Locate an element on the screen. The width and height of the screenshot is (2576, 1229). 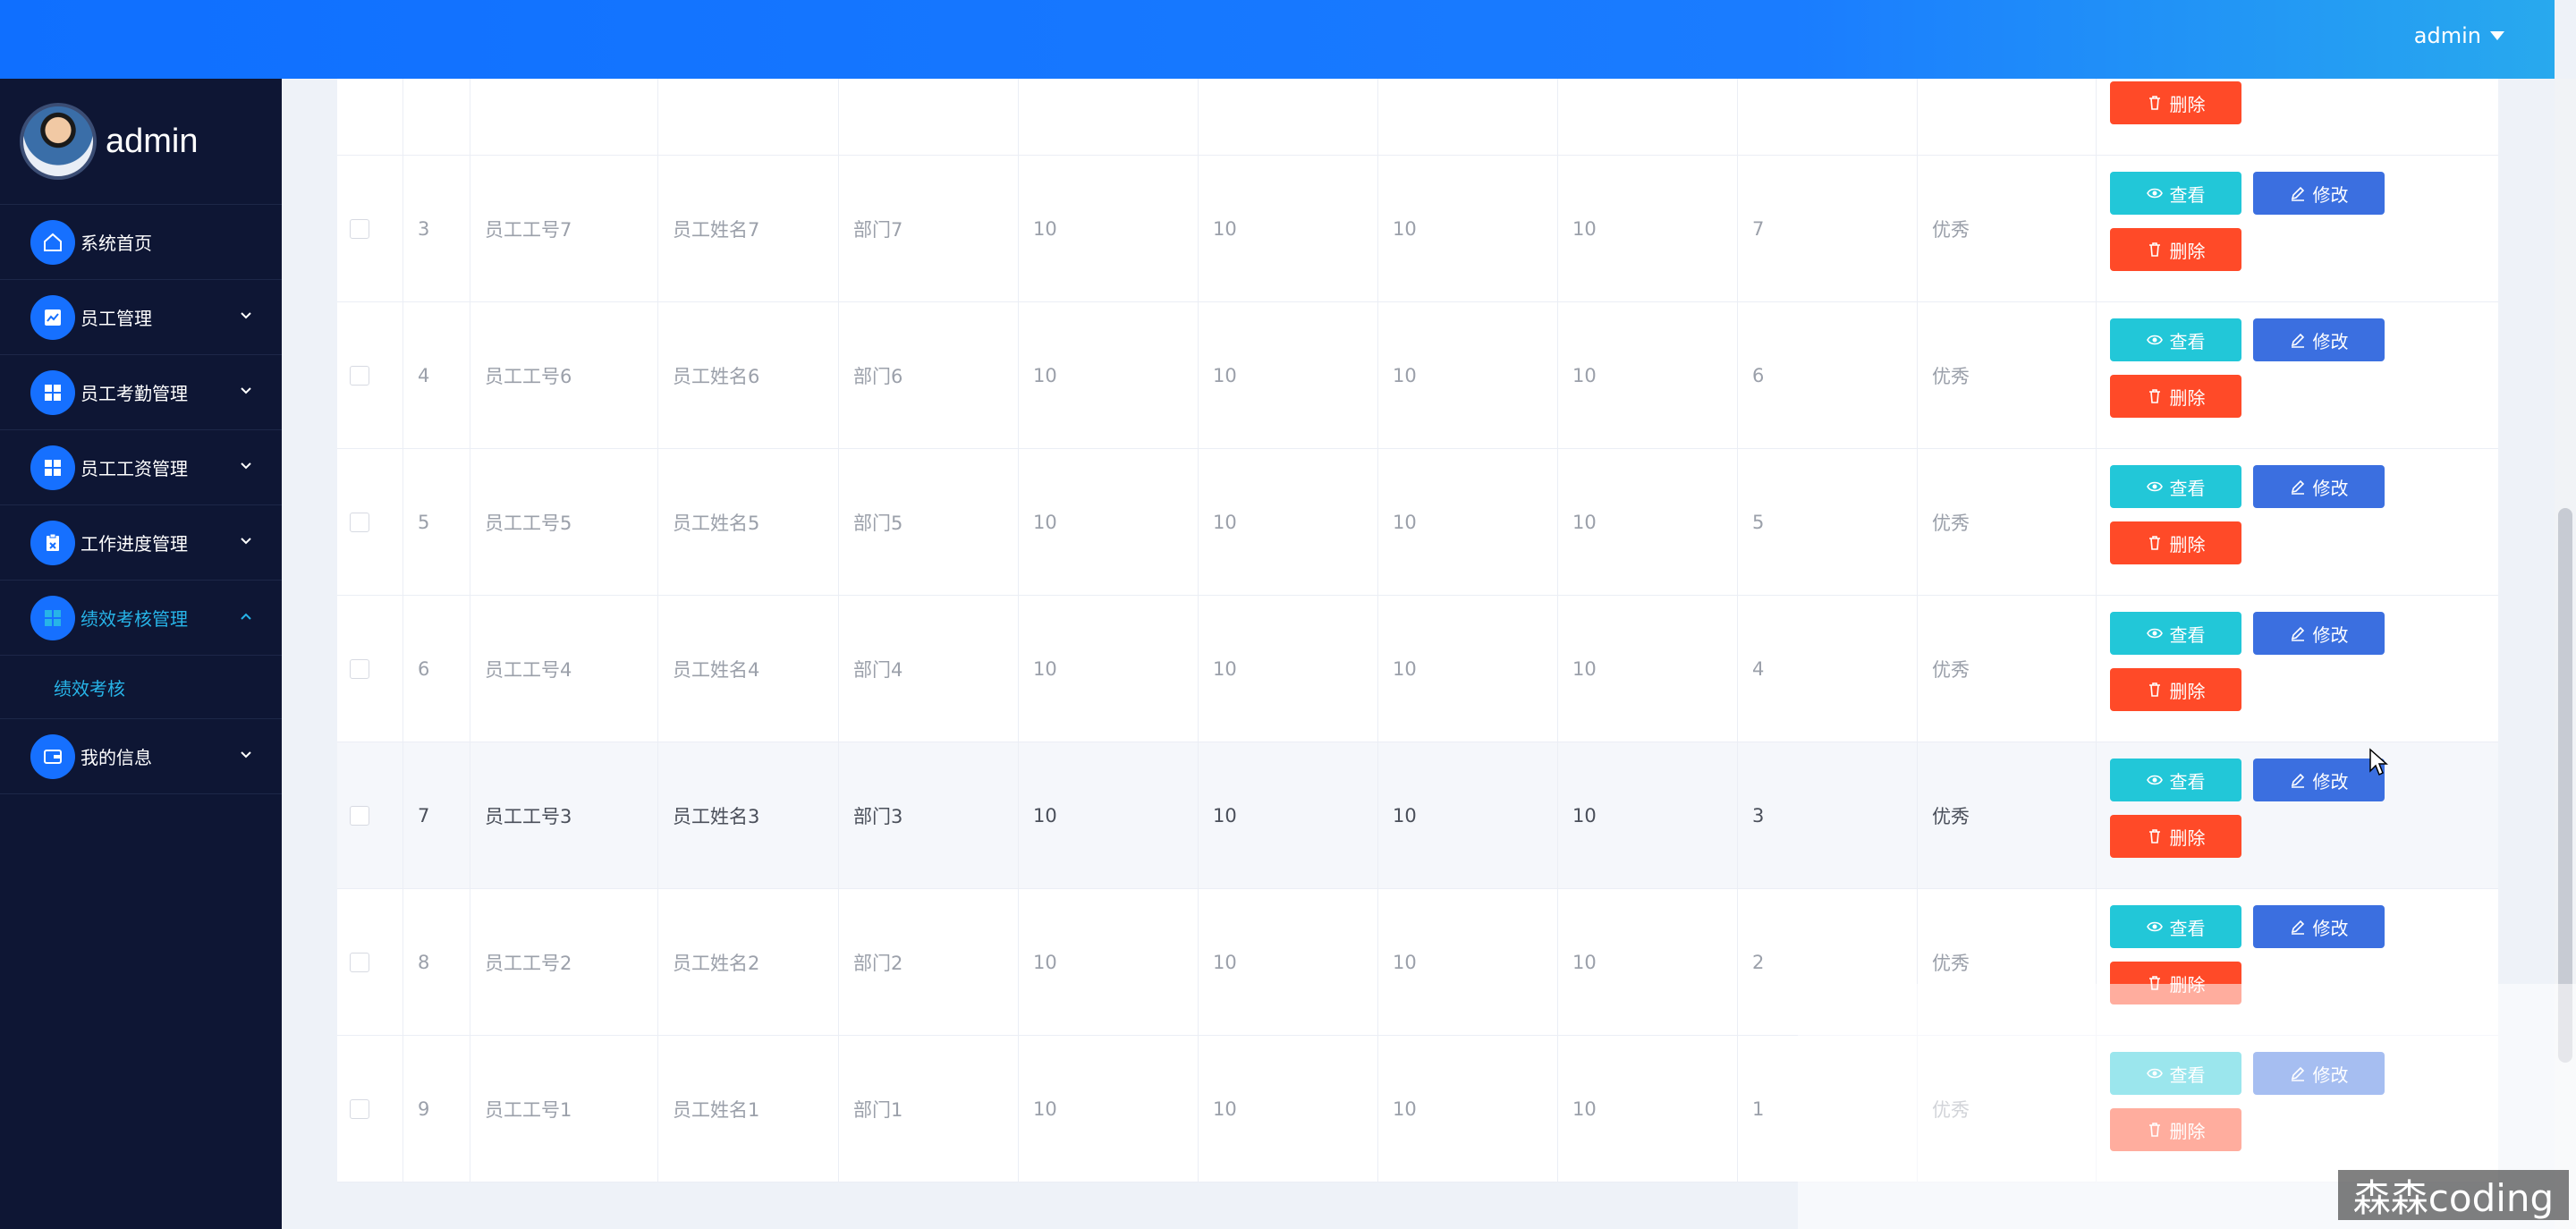
sidebar-item-my-info: 我的信息 is located at coordinates (141, 756).